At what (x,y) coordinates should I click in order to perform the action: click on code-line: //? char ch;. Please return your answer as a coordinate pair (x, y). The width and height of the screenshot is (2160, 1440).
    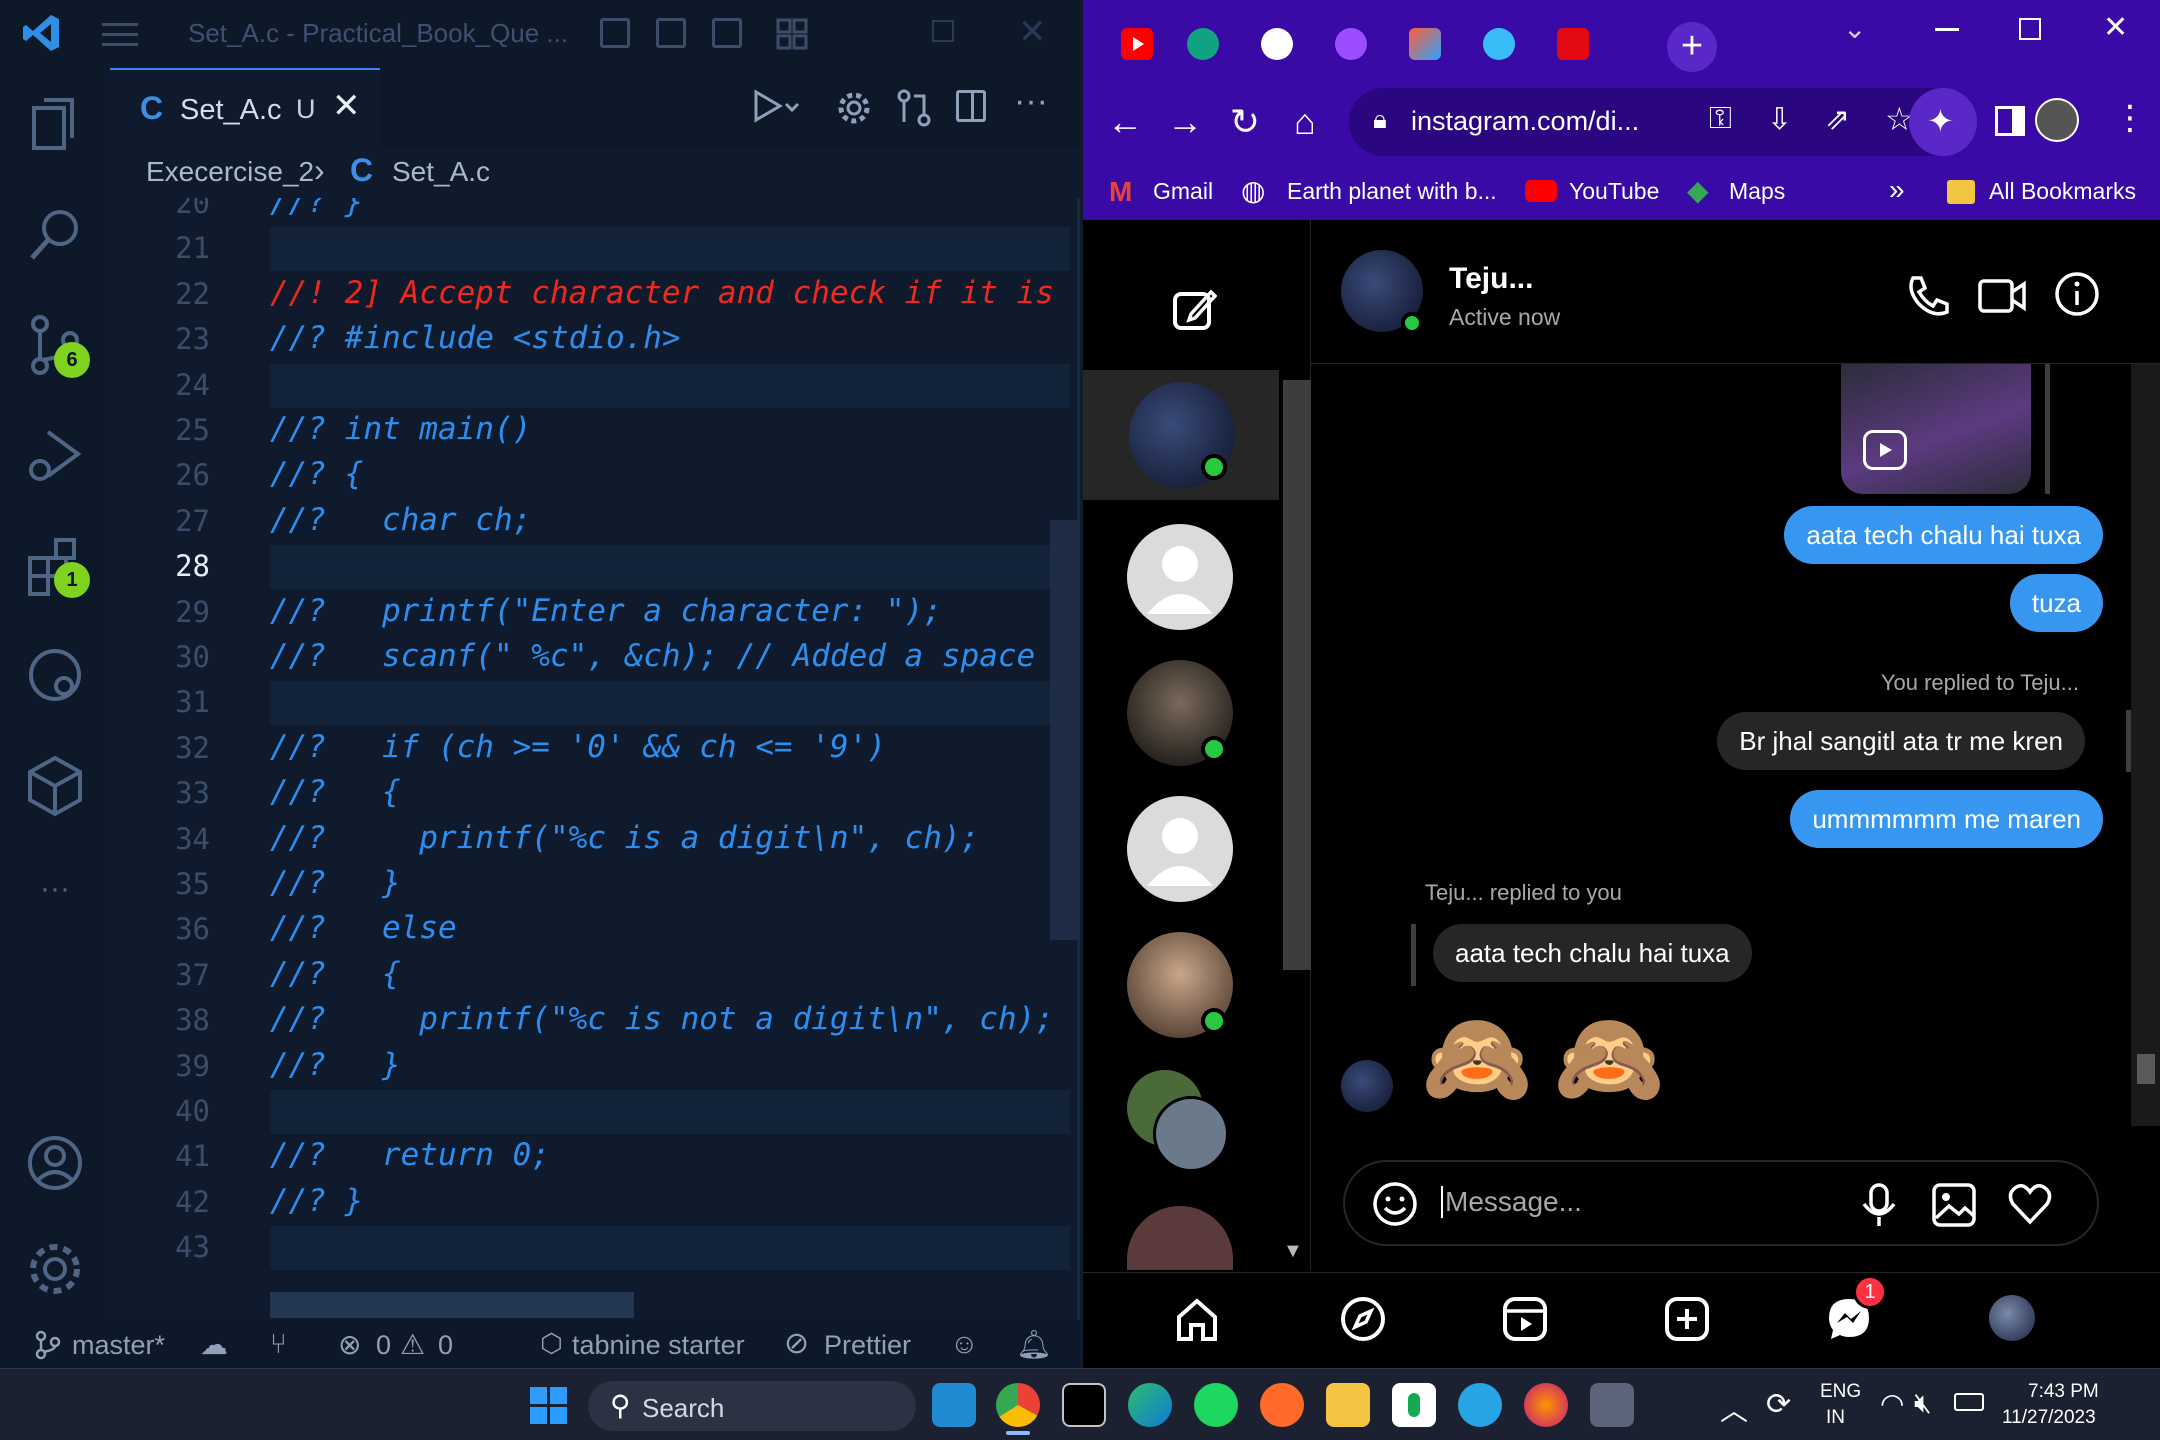
    Looking at the image, I should click on (400, 520).